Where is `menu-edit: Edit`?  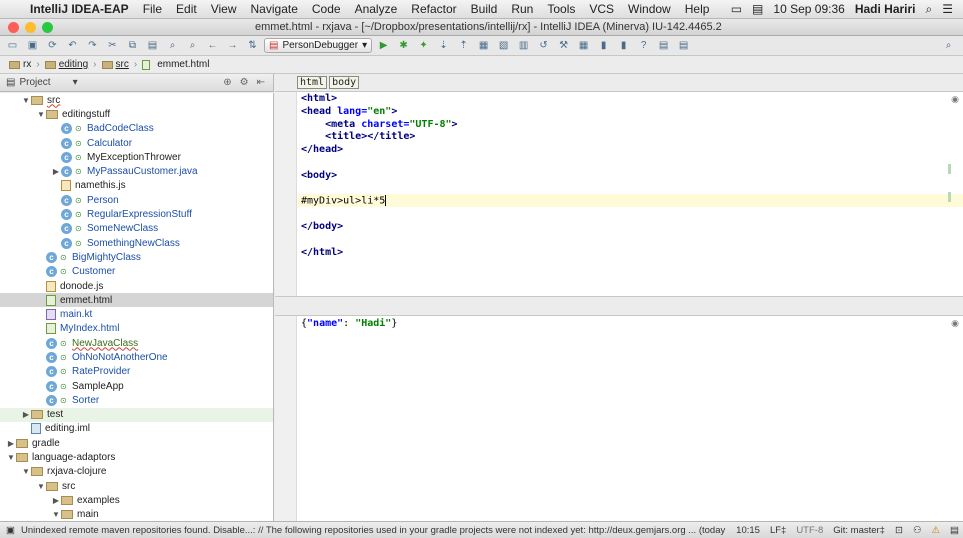
menu-edit: Edit is located at coordinates (186, 9).